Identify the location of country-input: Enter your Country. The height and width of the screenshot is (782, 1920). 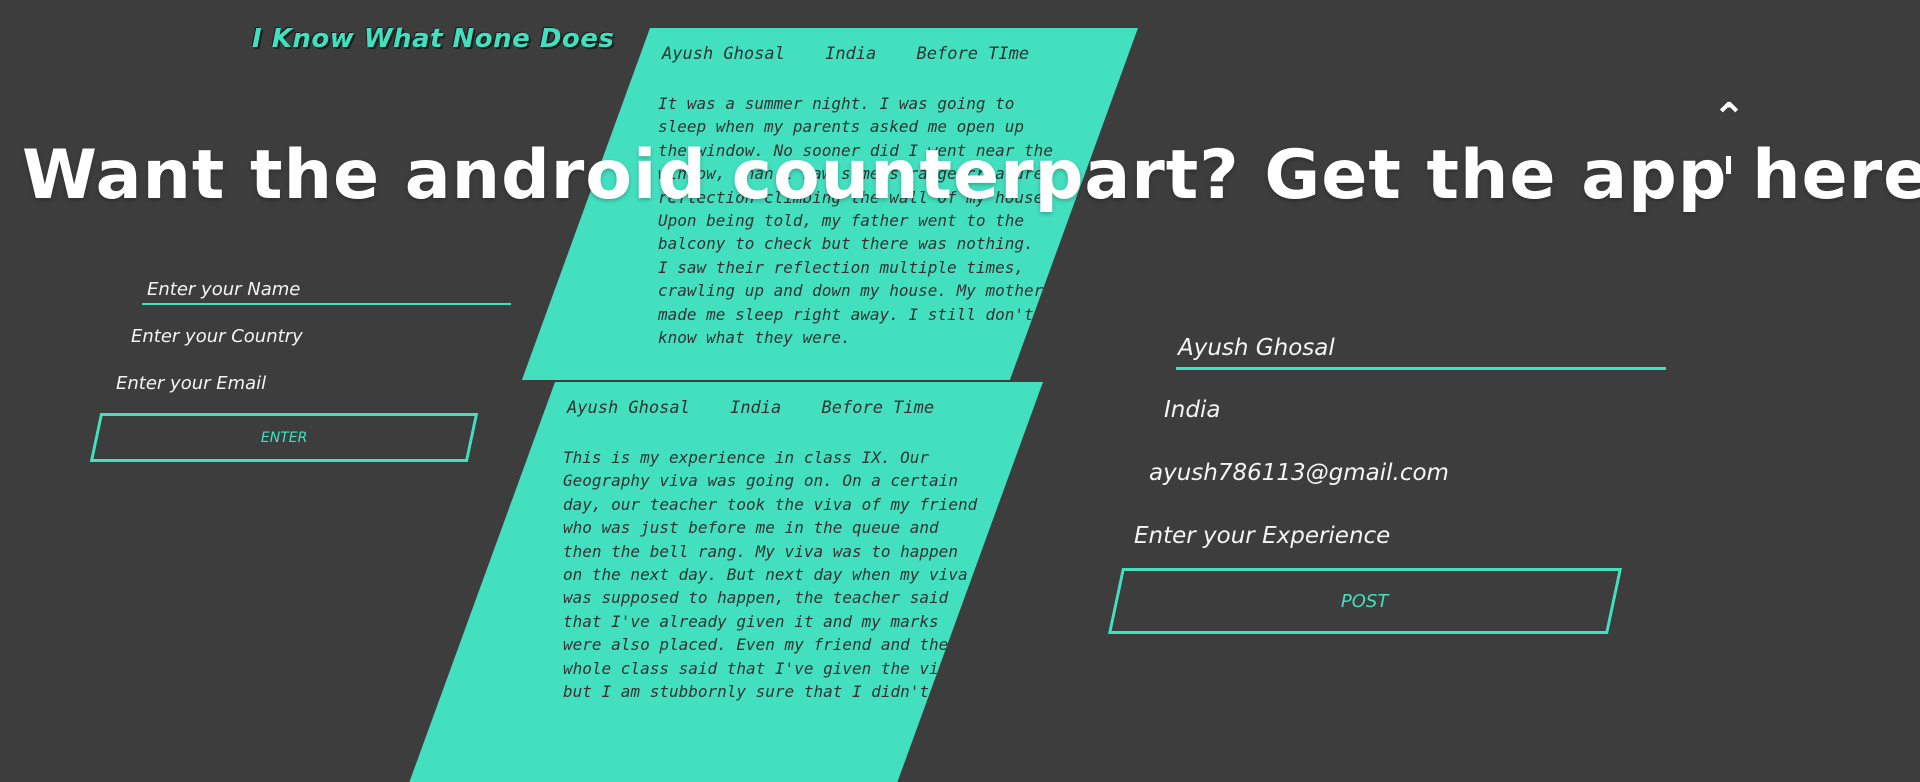
(217, 336).